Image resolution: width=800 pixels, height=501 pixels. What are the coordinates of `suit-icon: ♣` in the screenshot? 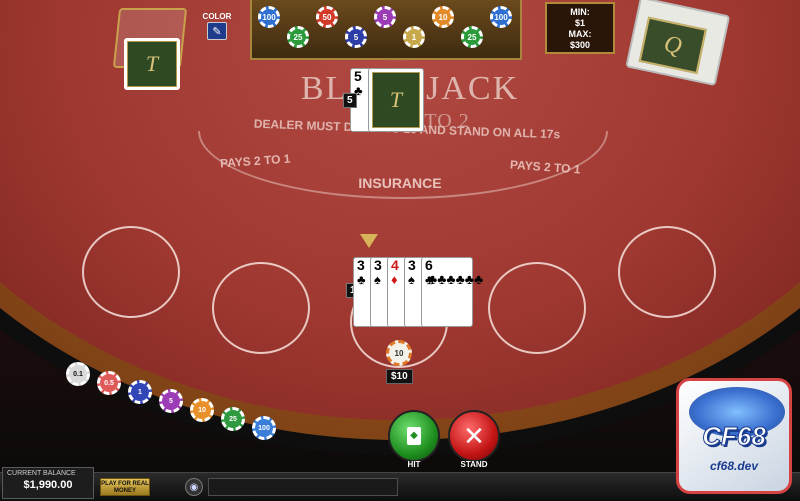 It's located at (361, 279).